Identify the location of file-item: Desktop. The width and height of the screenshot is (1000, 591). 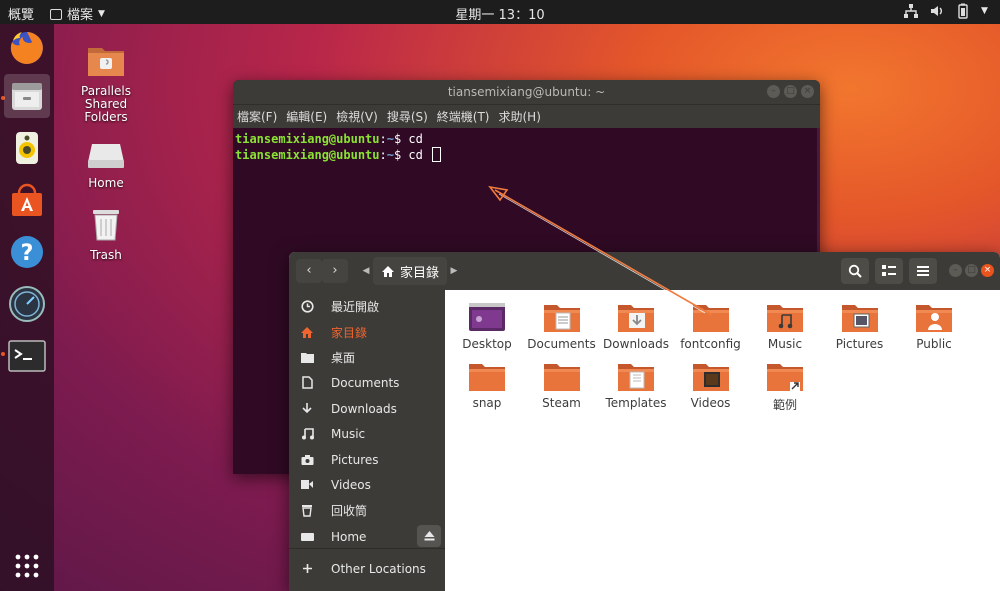
(487, 326).